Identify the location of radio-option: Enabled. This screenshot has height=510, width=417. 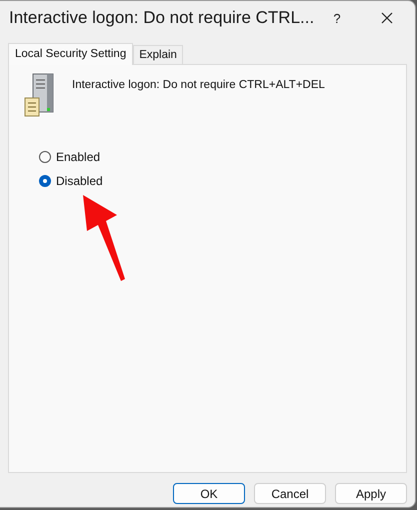
(69, 157).